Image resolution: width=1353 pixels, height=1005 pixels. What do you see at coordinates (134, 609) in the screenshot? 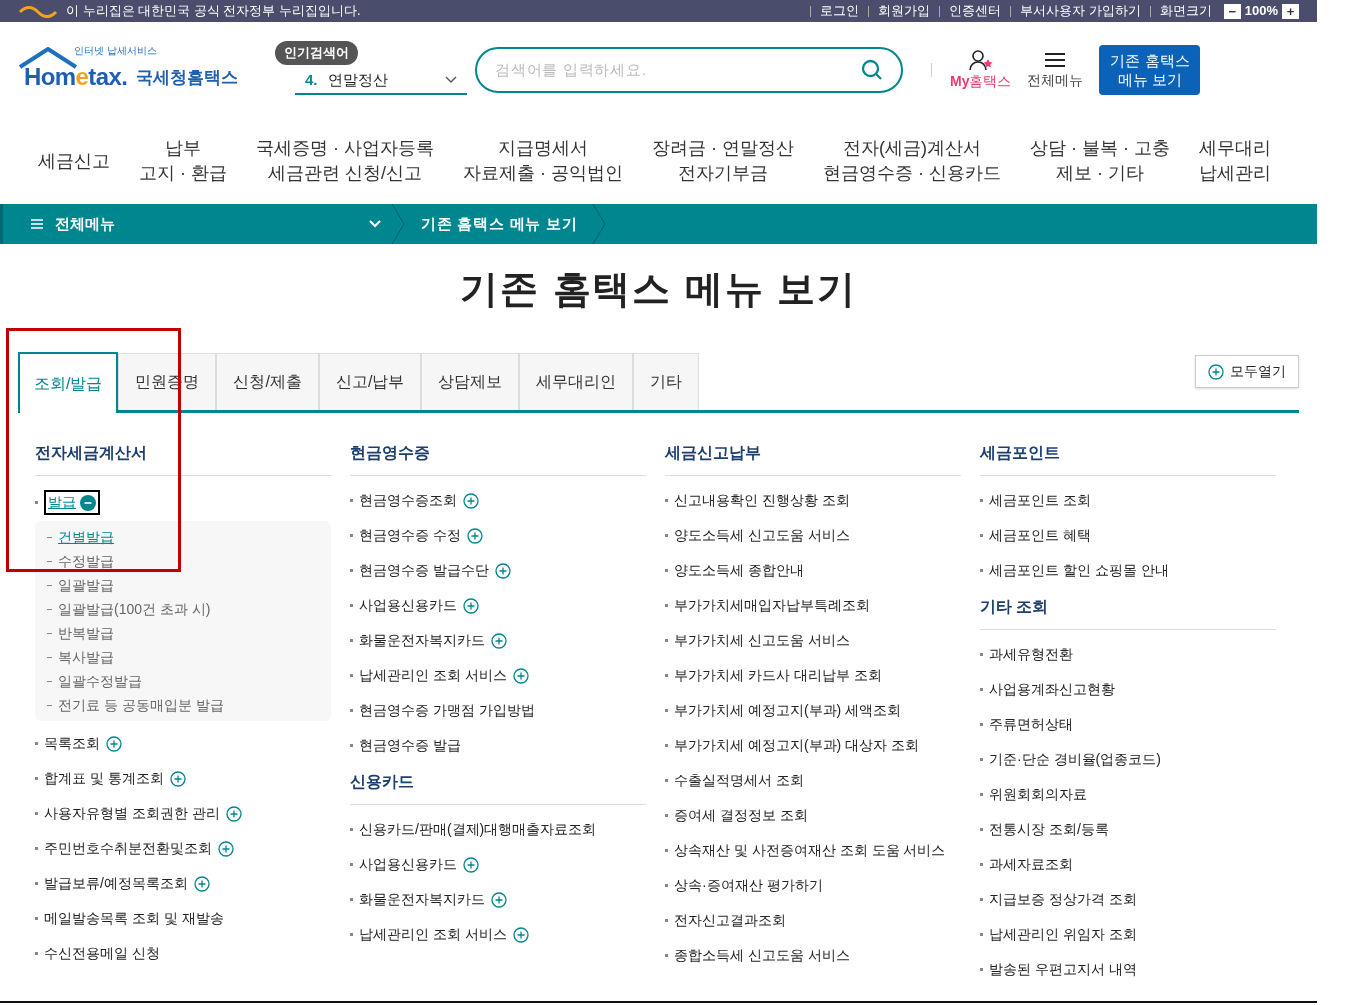
I see `submenu-link: 일괄발급(100건 초과 시)` at bounding box center [134, 609].